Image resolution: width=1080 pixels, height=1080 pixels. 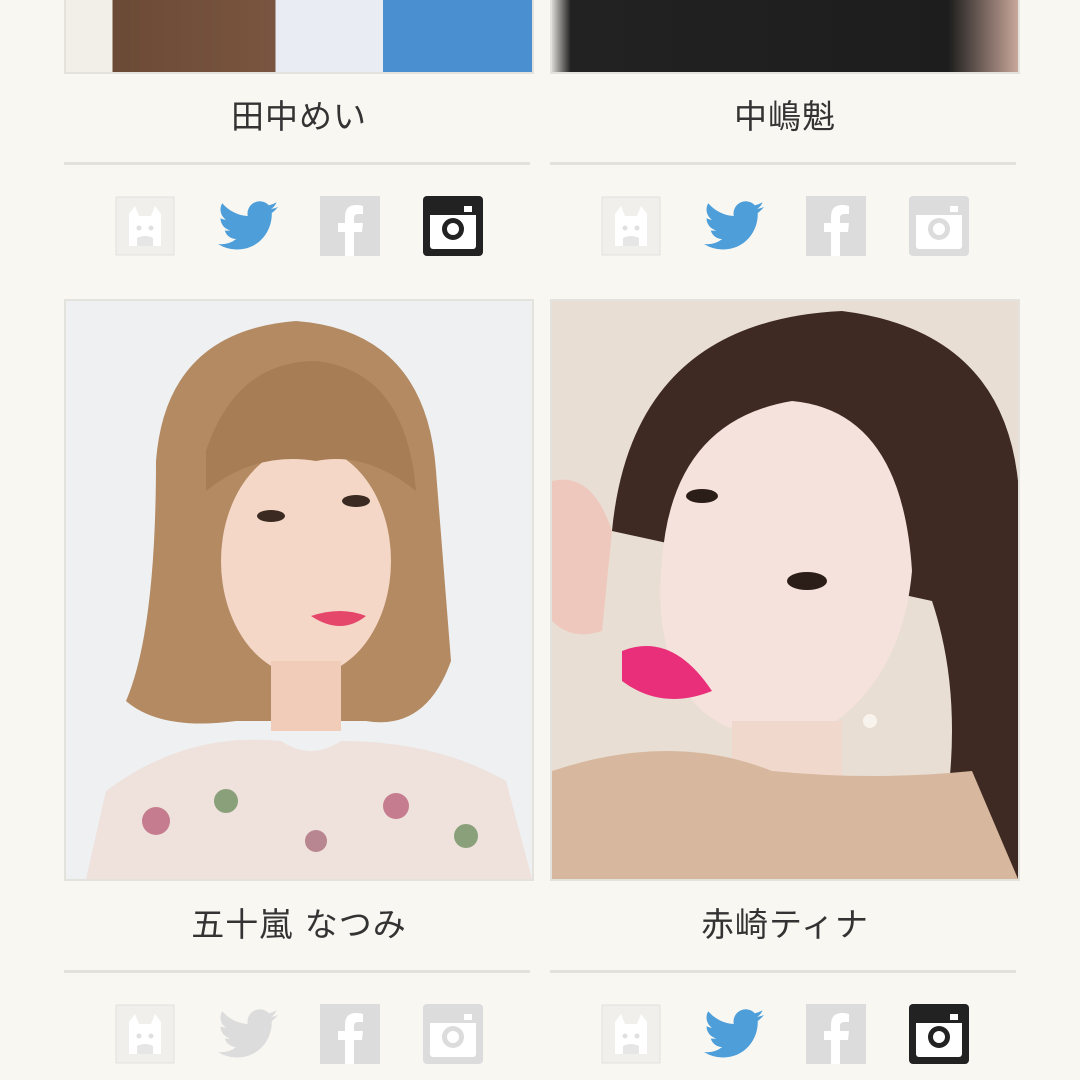 What do you see at coordinates (785, 114) in the screenshot?
I see `profile-name: 中嶋魁` at bounding box center [785, 114].